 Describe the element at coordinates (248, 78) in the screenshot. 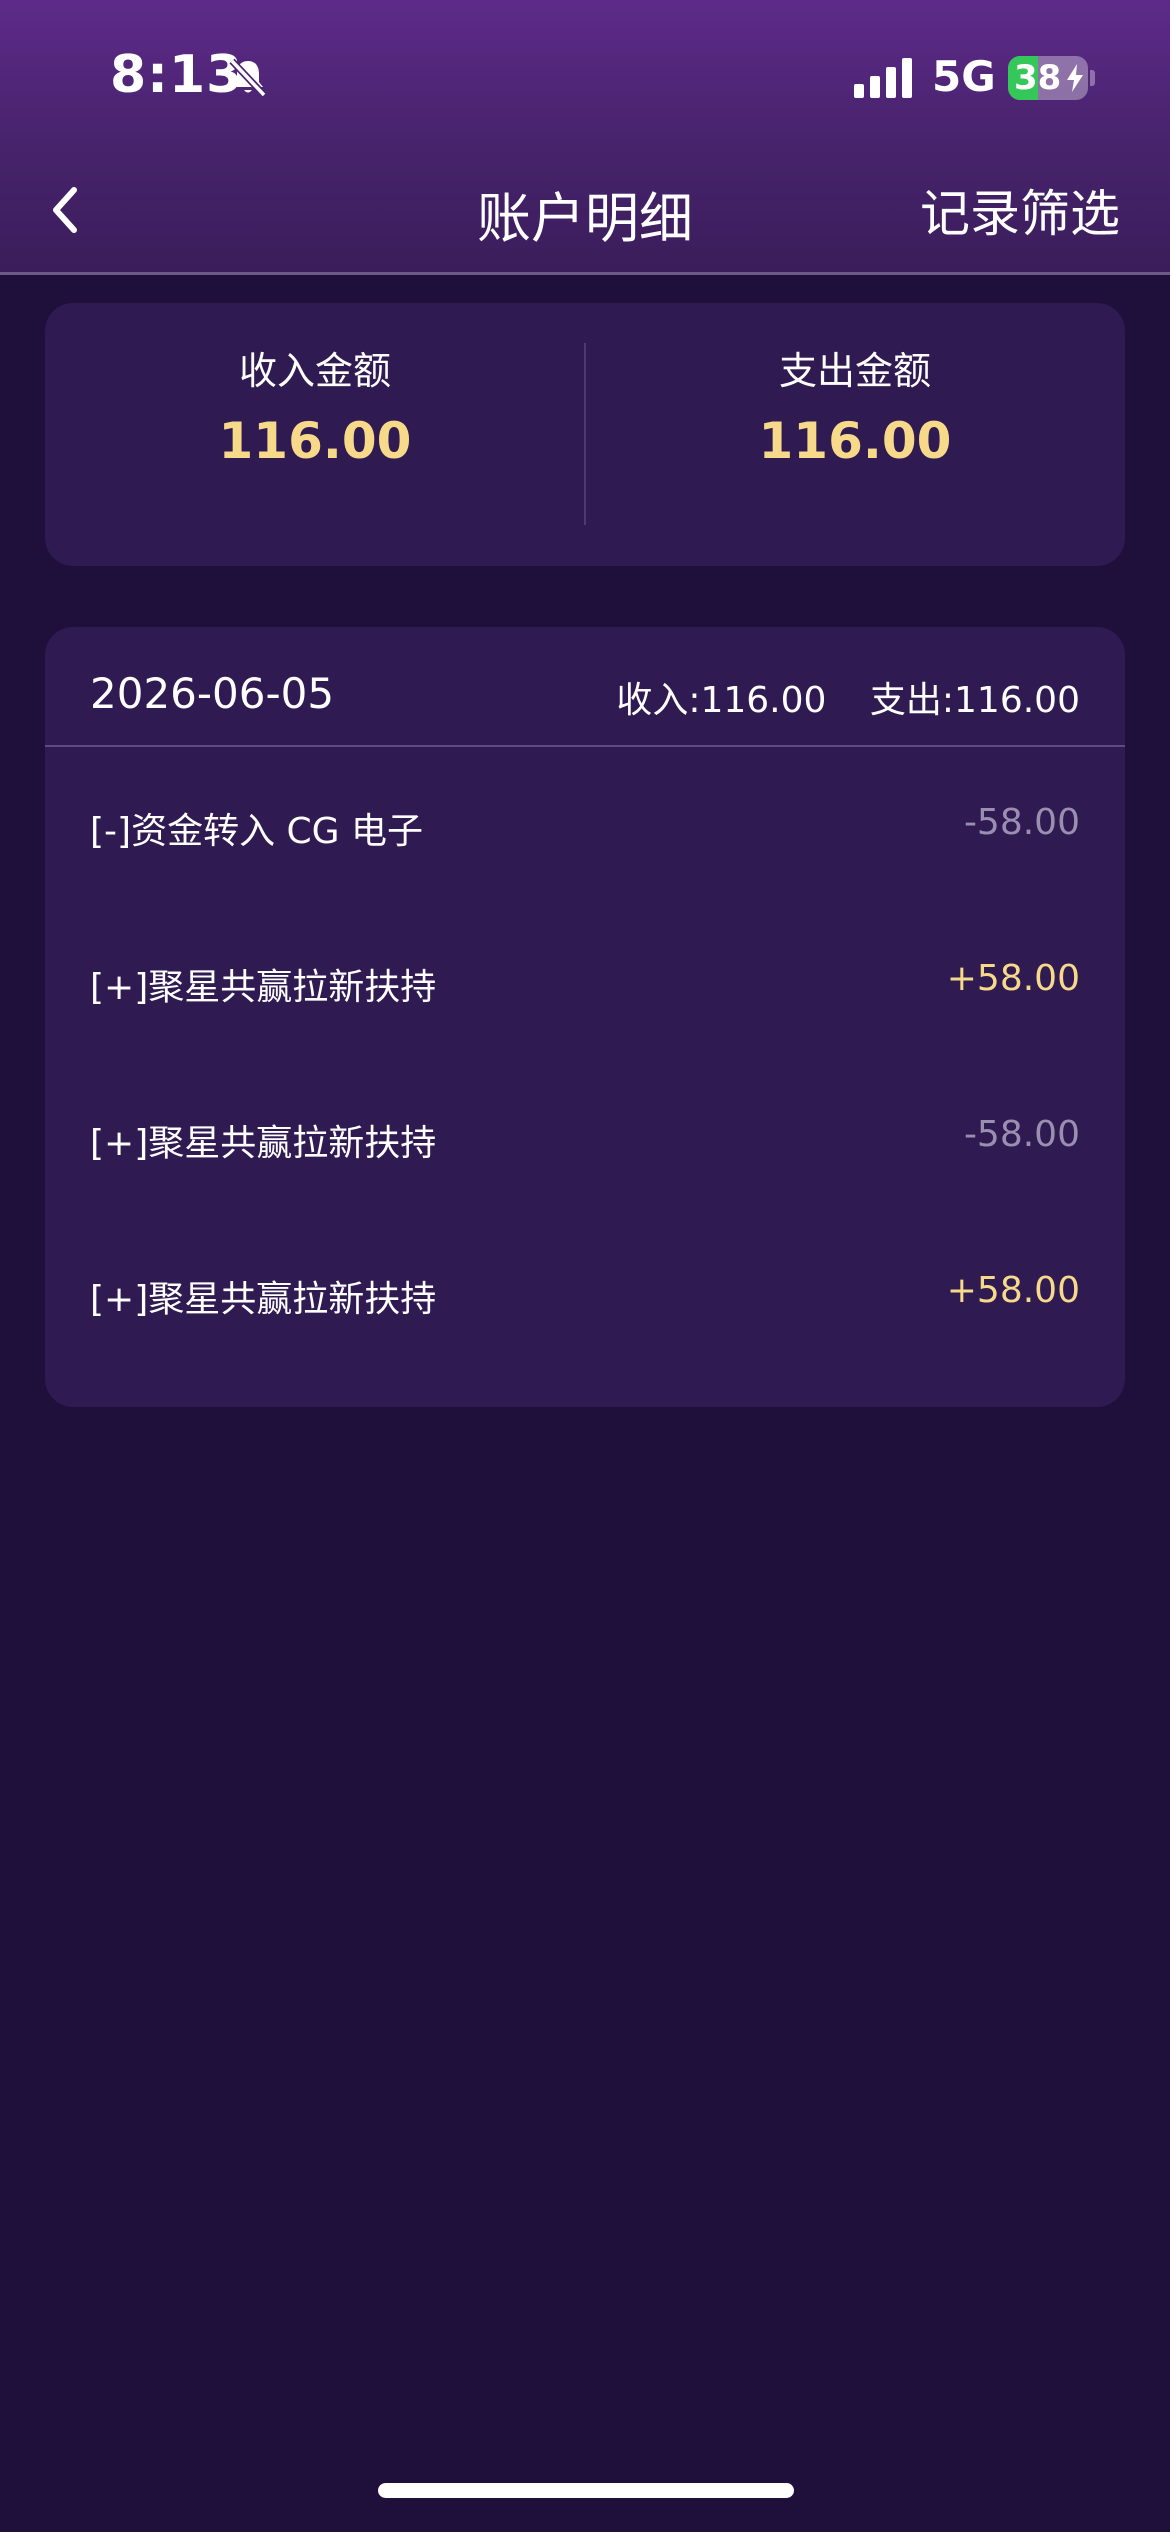

I see `bell-slash-icon` at that location.